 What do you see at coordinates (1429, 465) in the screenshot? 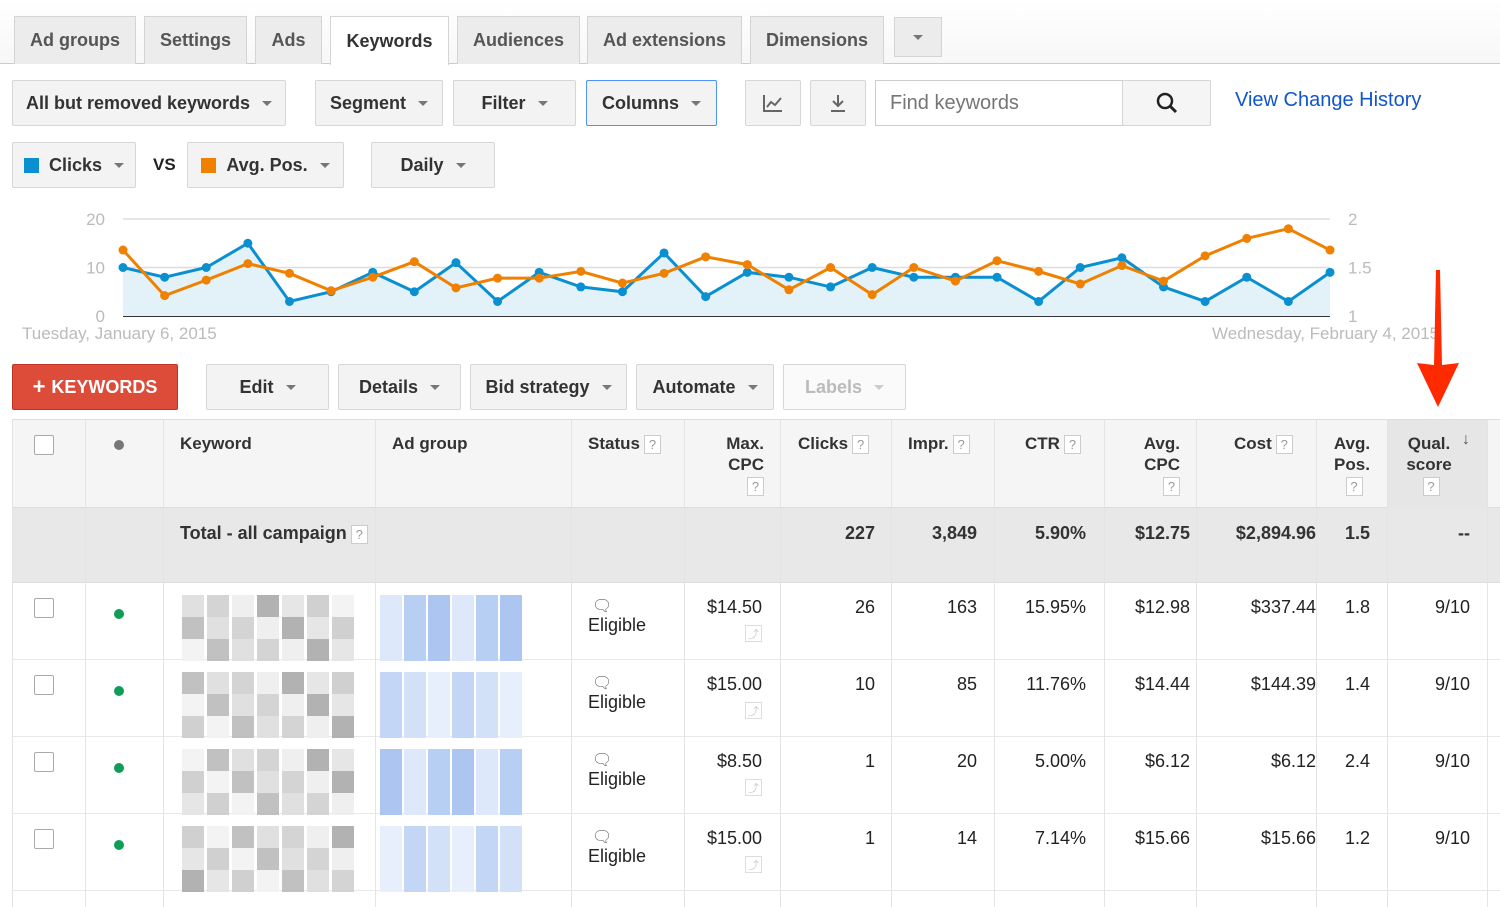
I see `header-qual-score: Qual. score?` at bounding box center [1429, 465].